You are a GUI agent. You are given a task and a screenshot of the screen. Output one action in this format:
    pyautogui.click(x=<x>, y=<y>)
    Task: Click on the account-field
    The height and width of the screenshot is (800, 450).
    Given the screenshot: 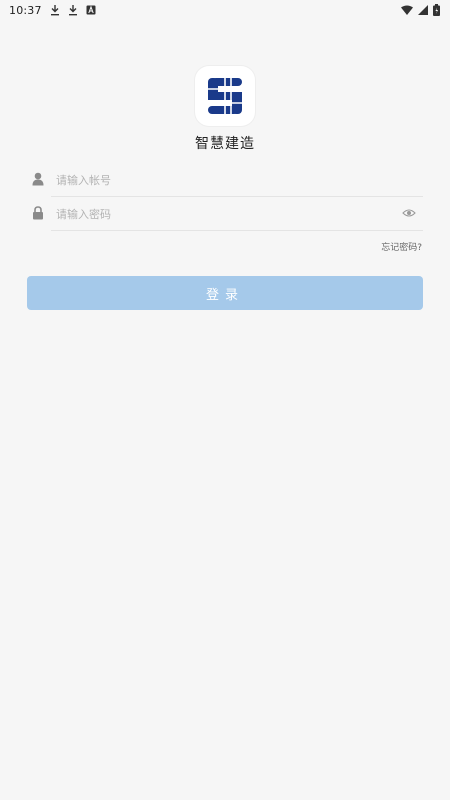 What is the action you would take?
    pyautogui.click(x=225, y=180)
    